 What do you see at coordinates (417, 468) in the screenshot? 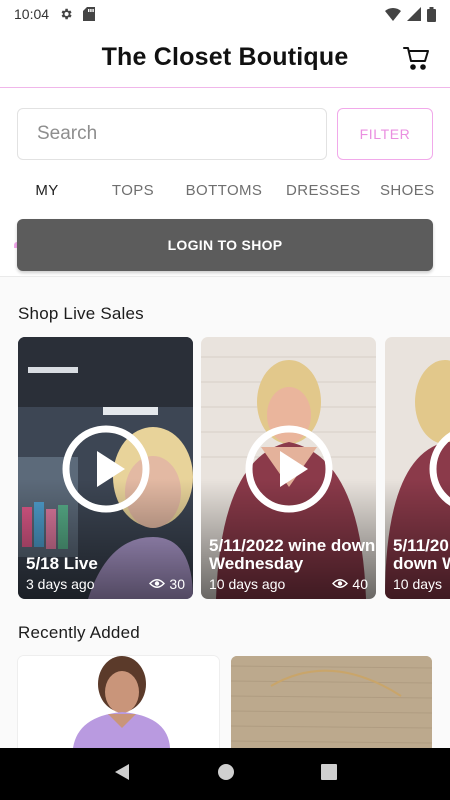
I see `live-sale-card: 5/11/20 down W 10 days` at bounding box center [417, 468].